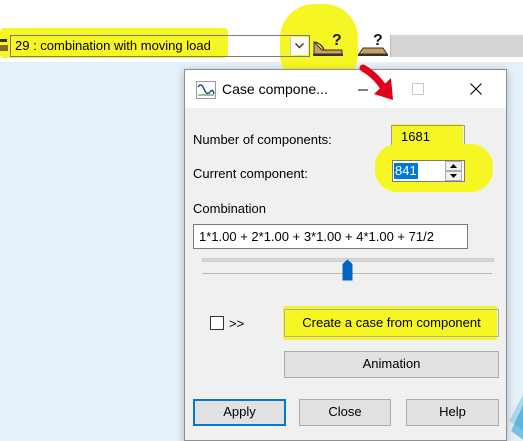 Image resolution: width=523 pixels, height=441 pixels. I want to click on red-arrow-annotation, so click(376, 82).